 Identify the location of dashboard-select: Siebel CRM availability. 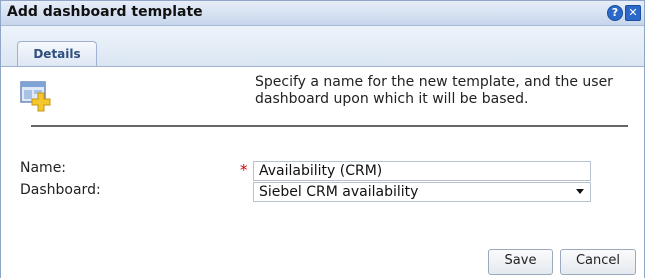
(422, 192).